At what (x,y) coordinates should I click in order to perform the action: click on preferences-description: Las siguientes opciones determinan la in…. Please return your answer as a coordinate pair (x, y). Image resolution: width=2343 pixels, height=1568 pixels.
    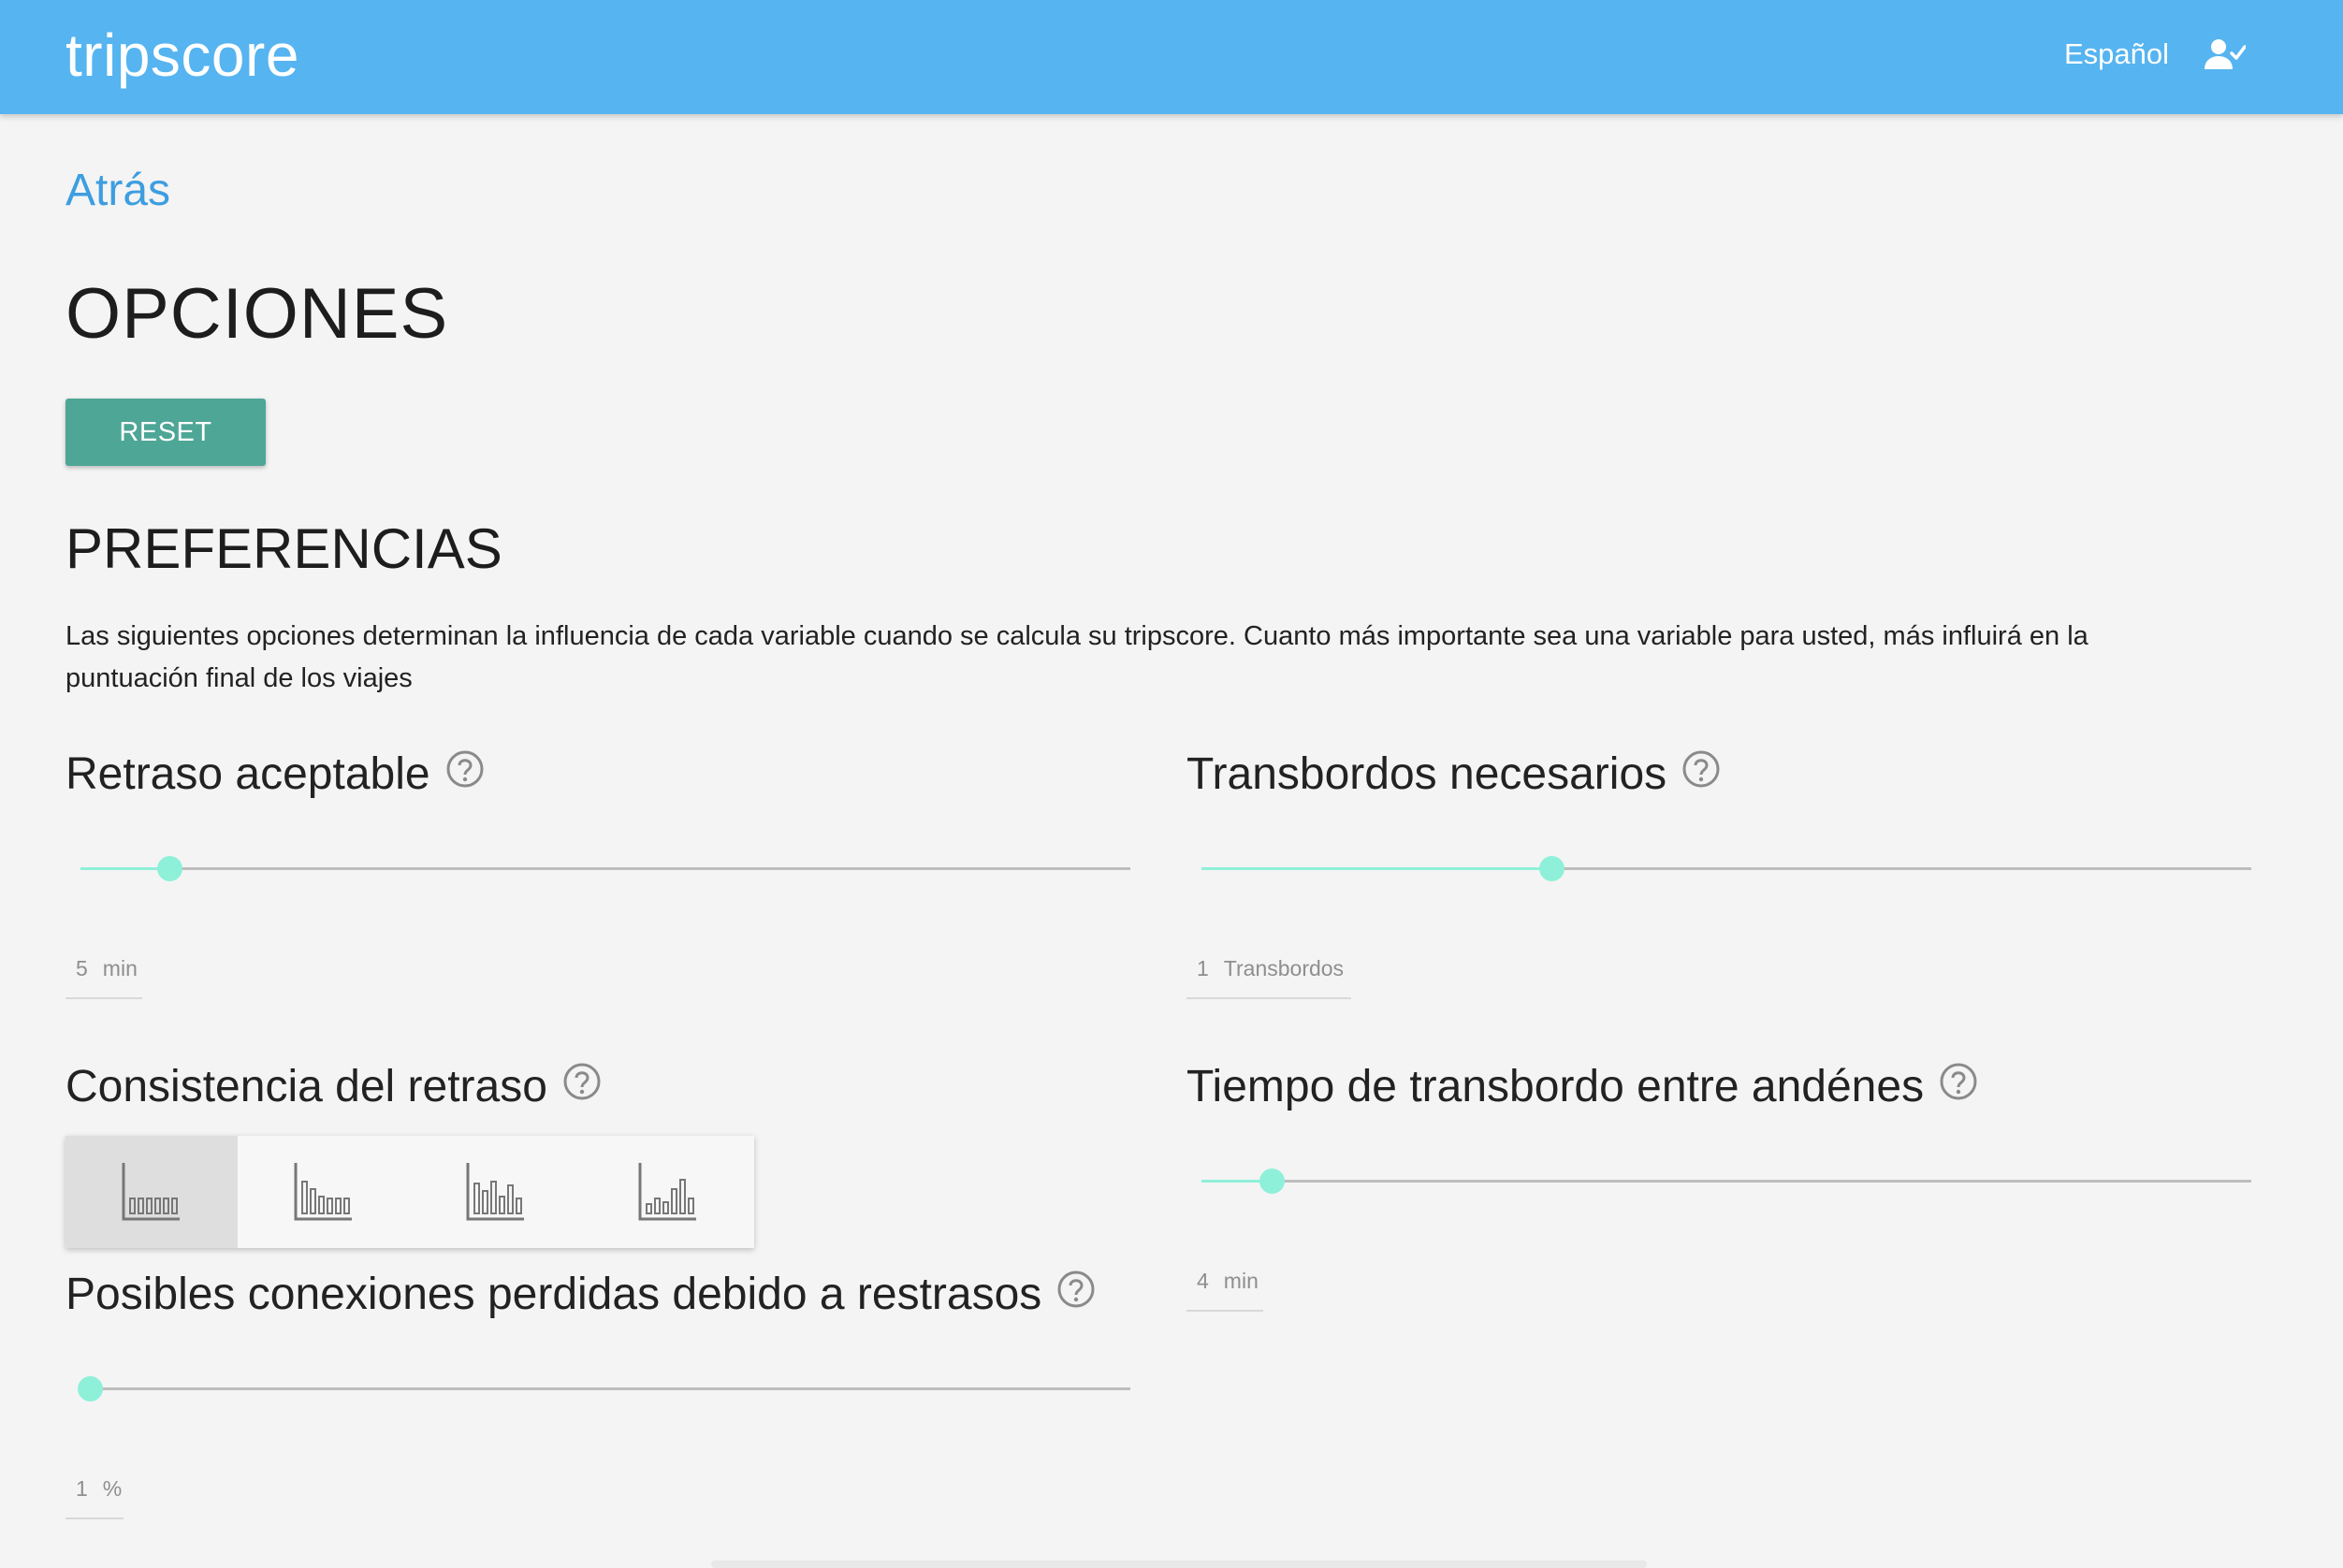
    Looking at the image, I should click on (1076, 657).